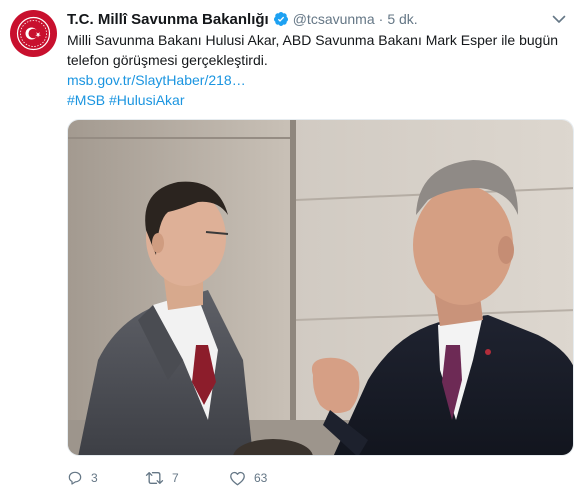 This screenshot has width=581, height=493. I want to click on like-count: 63, so click(261, 478).